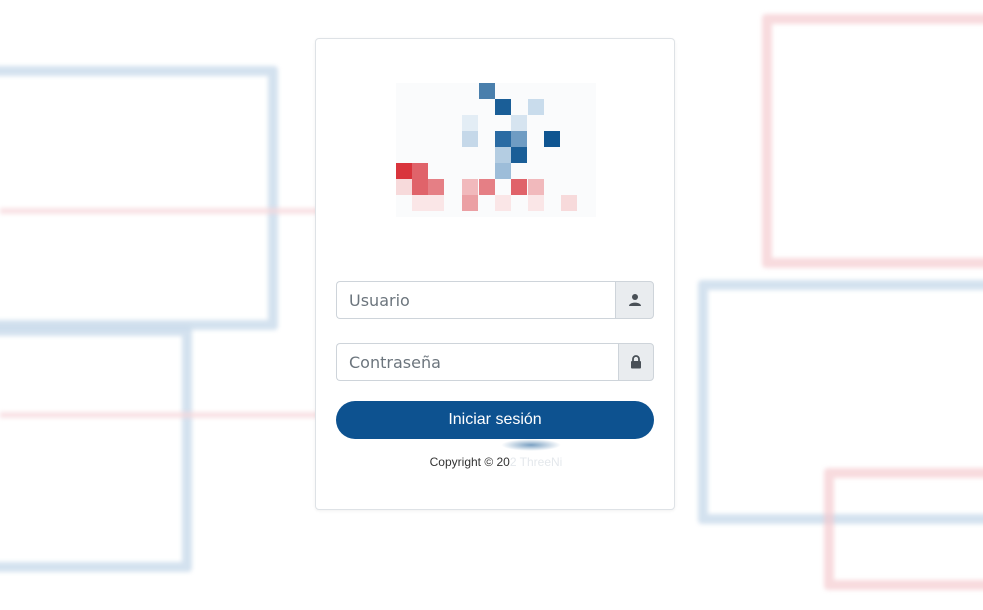  What do you see at coordinates (477, 362) in the screenshot?
I see `password-input` at bounding box center [477, 362].